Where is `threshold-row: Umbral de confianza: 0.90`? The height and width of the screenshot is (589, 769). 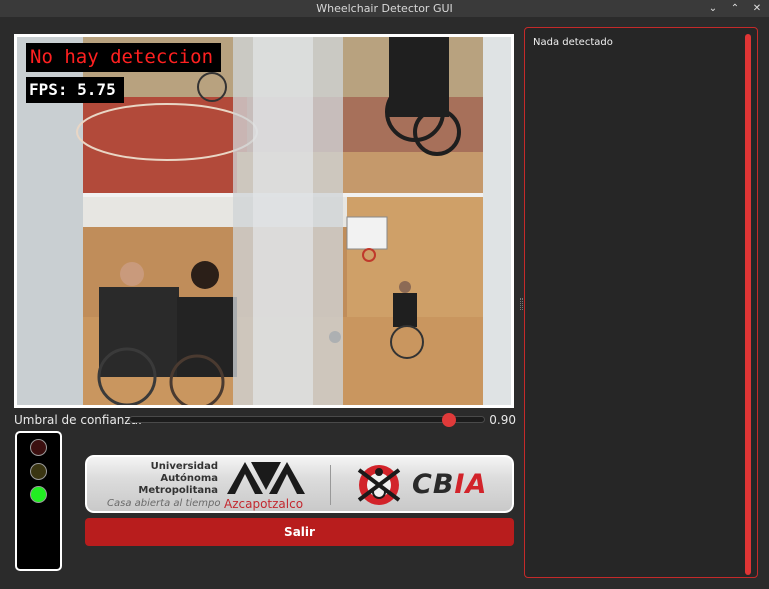
threshold-row: Umbral de confianza: 0.90 is located at coordinates (265, 420).